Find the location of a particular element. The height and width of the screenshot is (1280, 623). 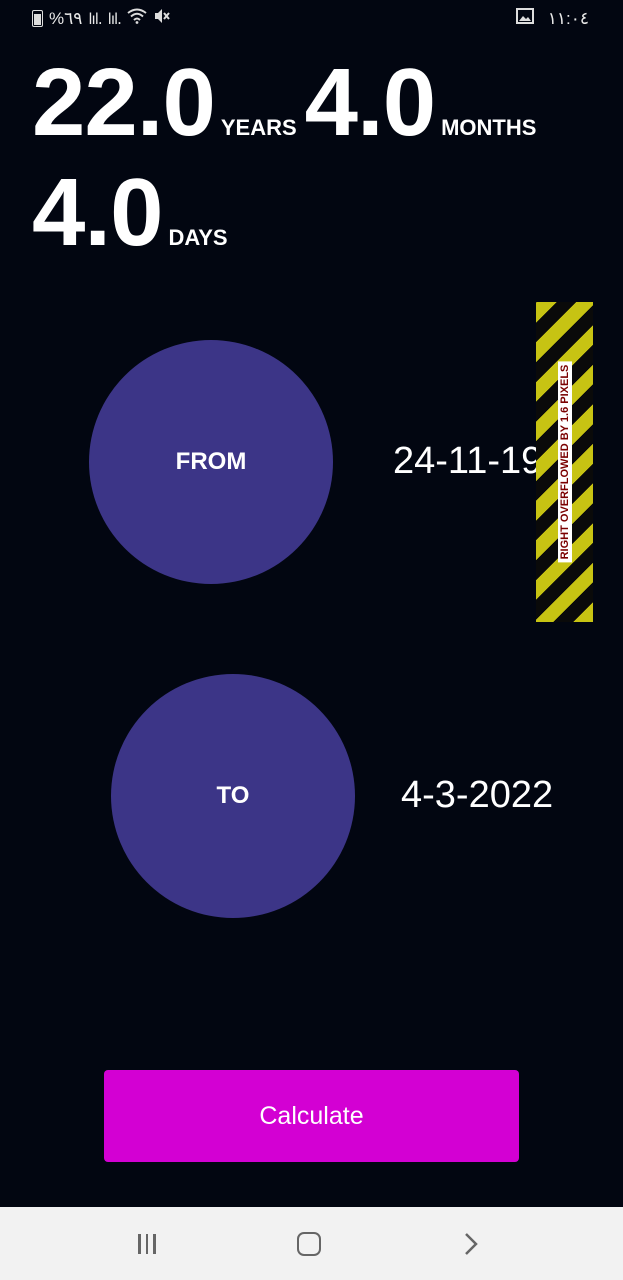

navigation-bar is located at coordinates (311, 1243).